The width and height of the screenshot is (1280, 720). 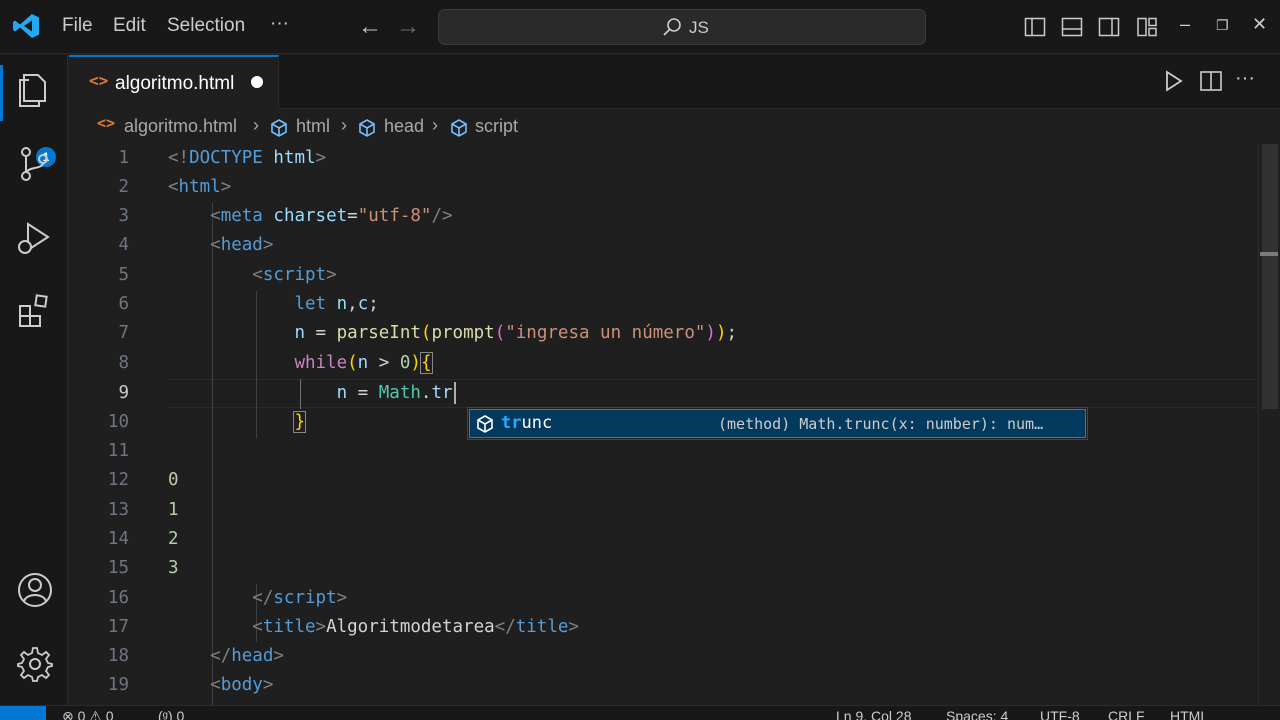 What do you see at coordinates (35, 90) in the screenshot?
I see `explorer-icon` at bounding box center [35, 90].